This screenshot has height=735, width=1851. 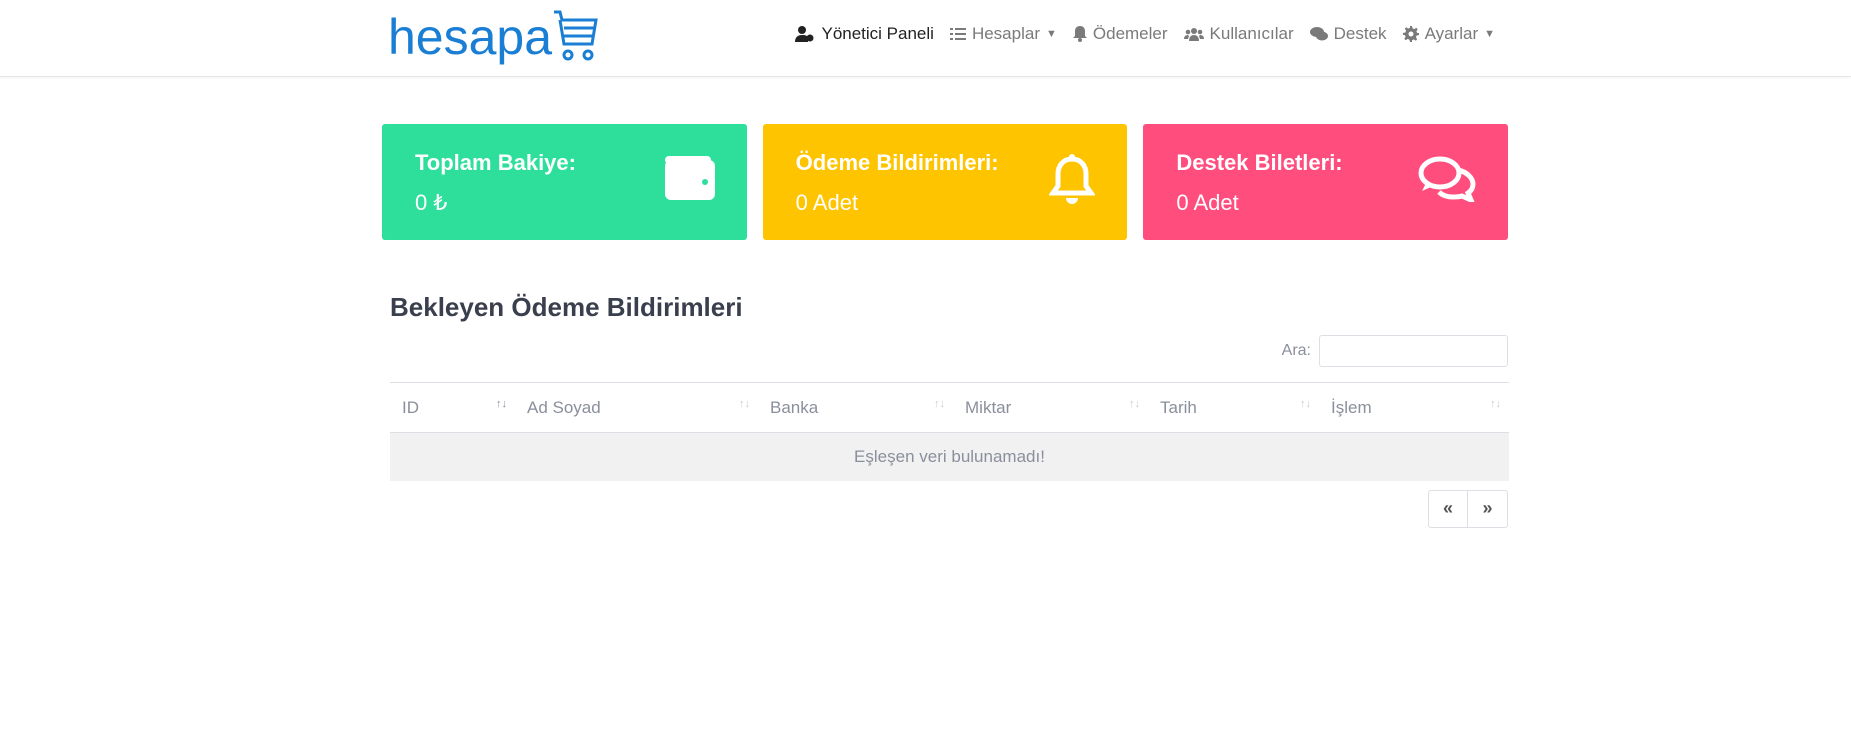 I want to click on nav-label: Ayarlar, so click(x=1451, y=33).